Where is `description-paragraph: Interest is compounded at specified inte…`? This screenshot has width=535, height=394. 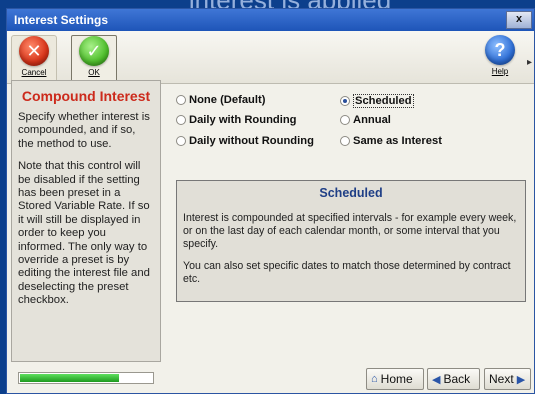
description-paragraph: Interest is compounded at specified inte… is located at coordinates (350, 231).